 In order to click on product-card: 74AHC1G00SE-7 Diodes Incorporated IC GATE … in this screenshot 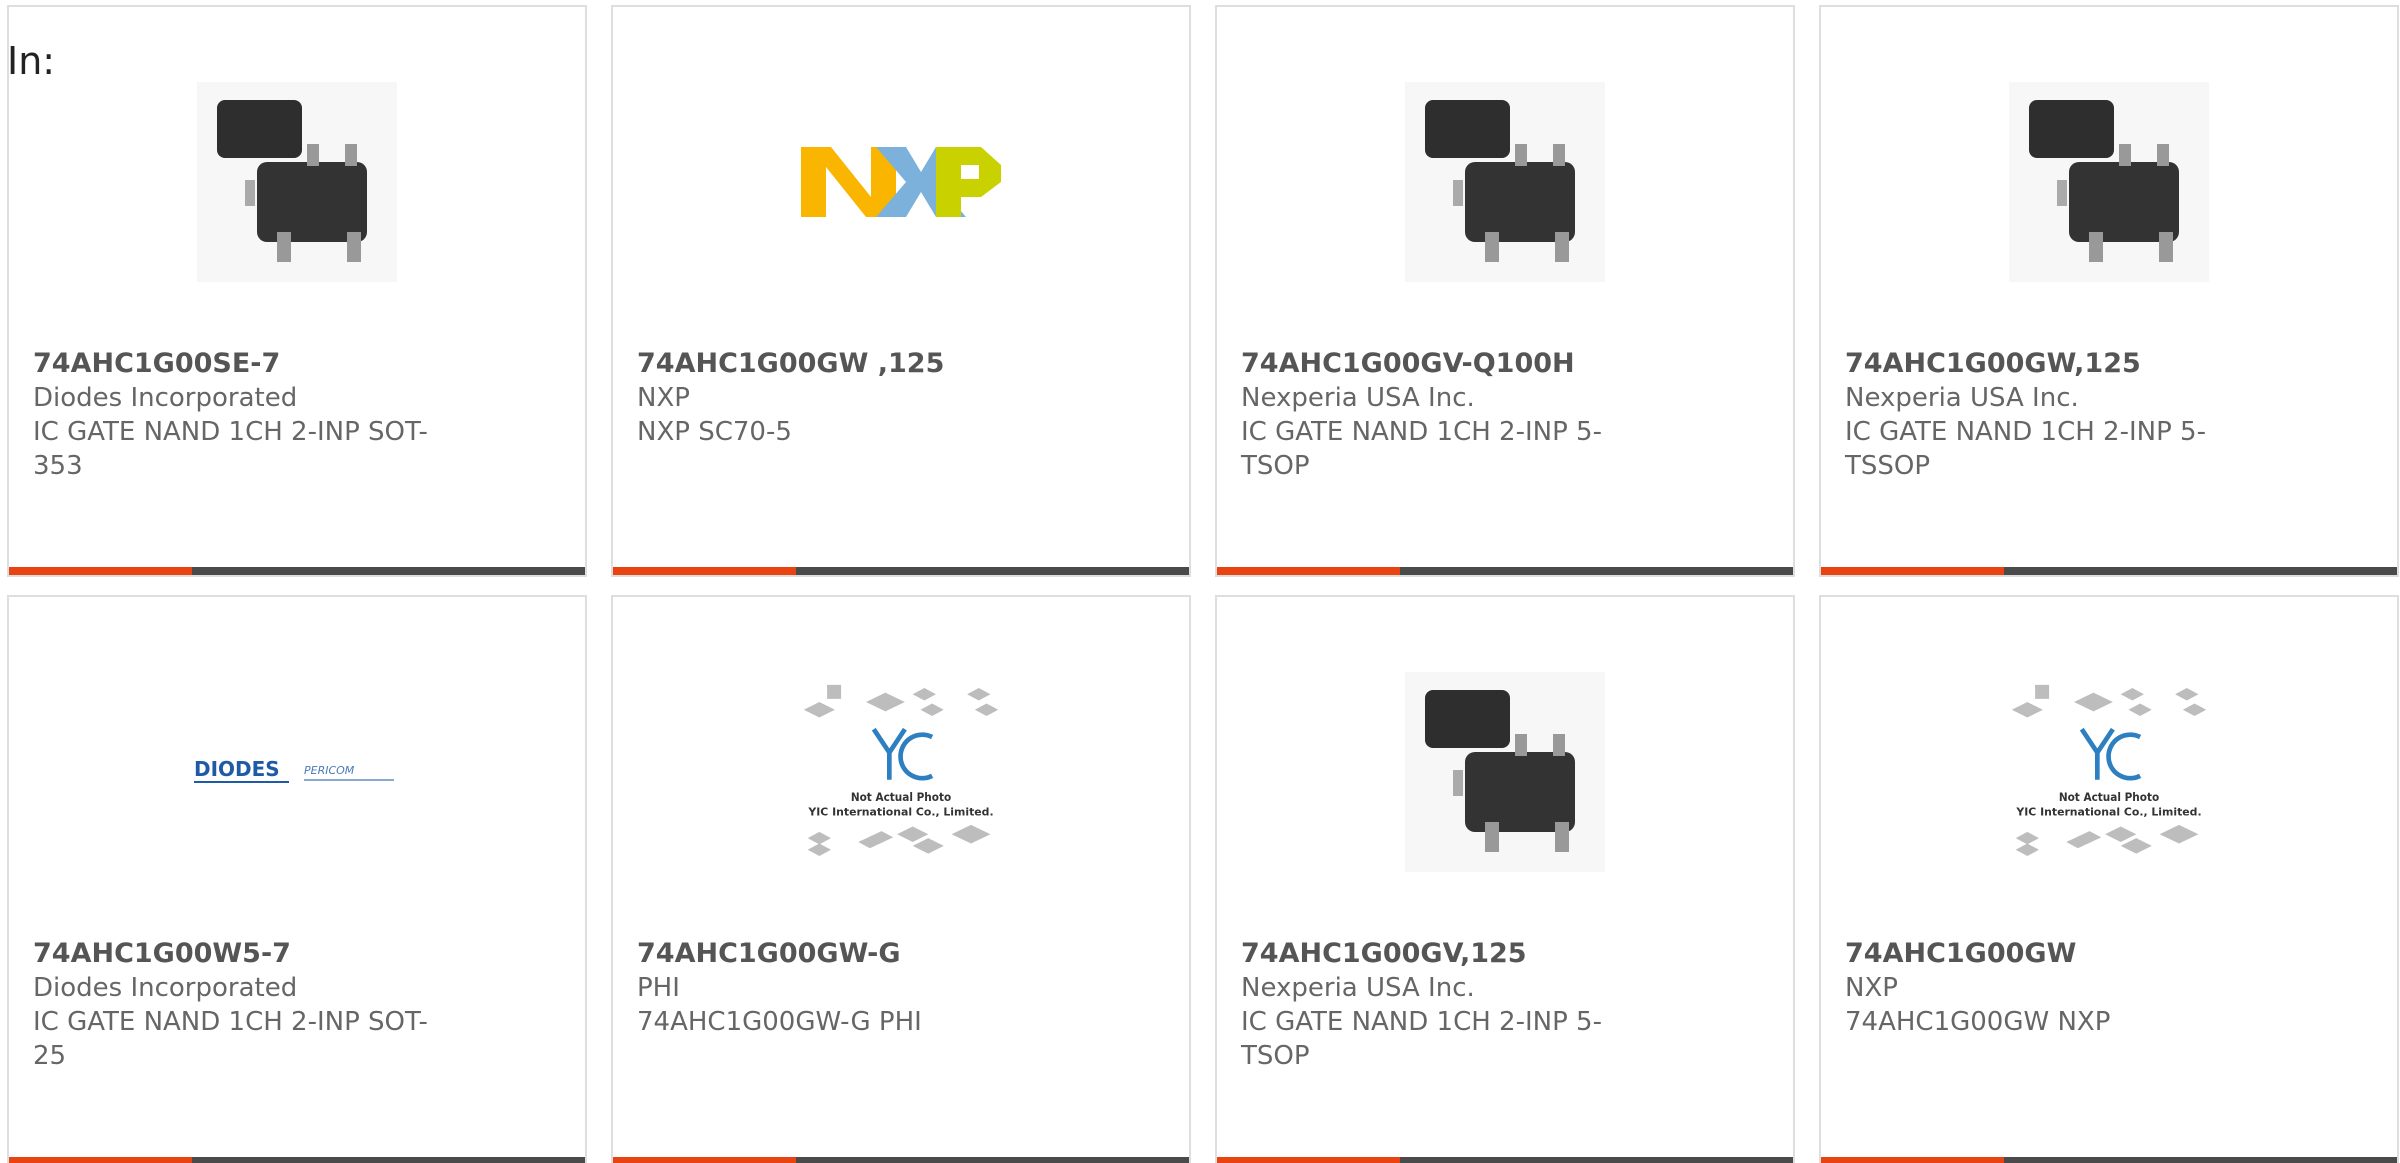, I will do `click(297, 291)`.